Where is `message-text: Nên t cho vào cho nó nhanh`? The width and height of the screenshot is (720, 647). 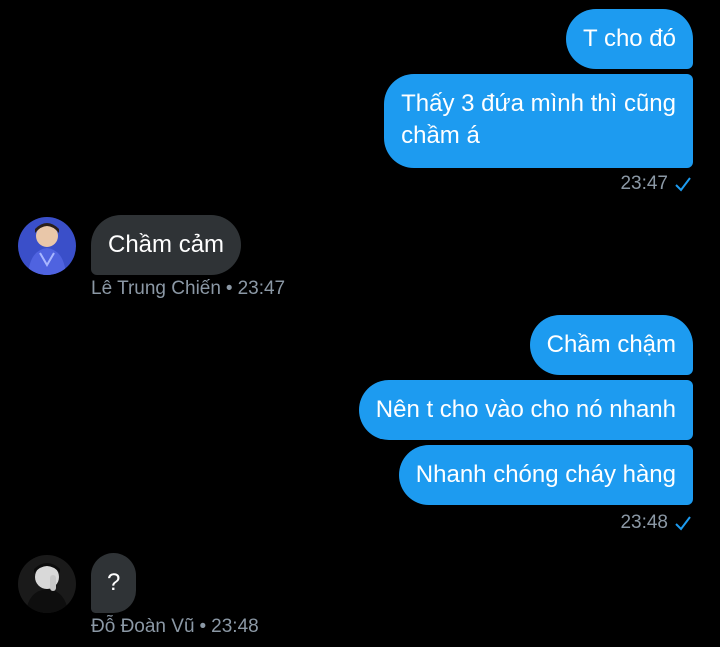
message-text: Nên t cho vào cho nó nhanh is located at coordinates (525, 409).